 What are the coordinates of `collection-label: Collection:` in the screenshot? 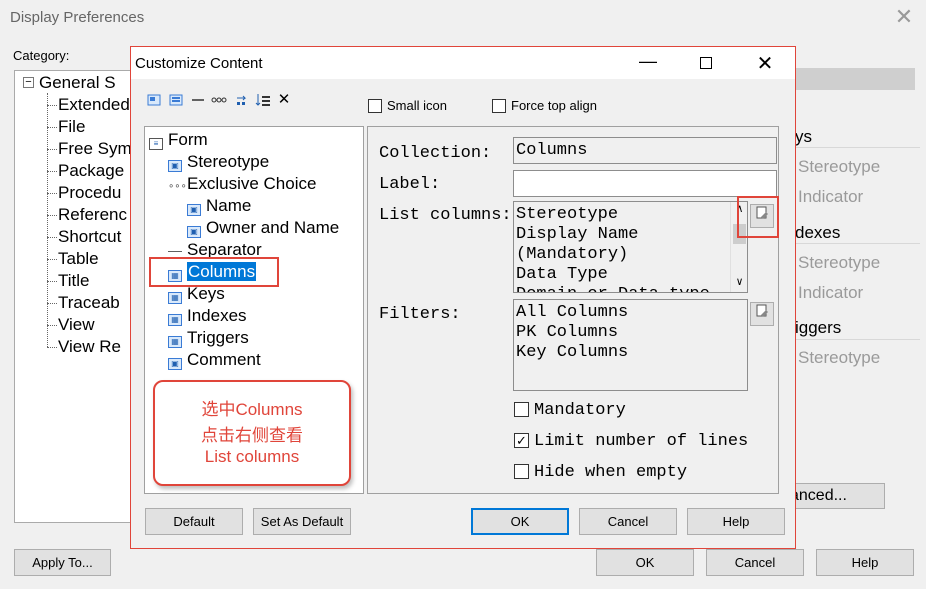 It's located at (435, 153).